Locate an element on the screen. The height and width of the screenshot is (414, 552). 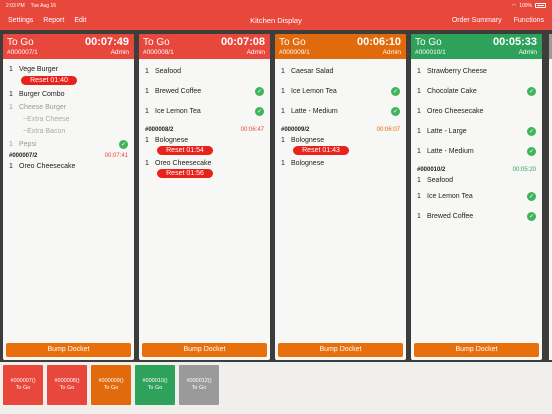
item-name: Caesar Salad is located at coordinates (312, 71).